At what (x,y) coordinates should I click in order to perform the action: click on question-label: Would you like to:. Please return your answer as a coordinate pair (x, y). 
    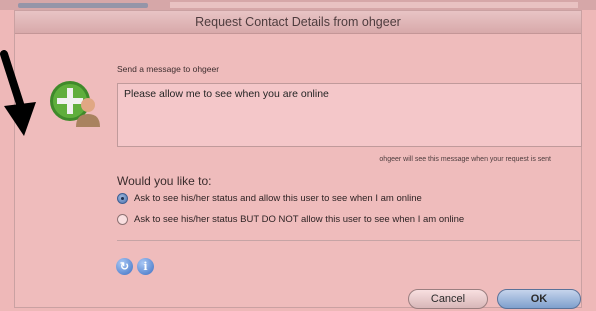
    Looking at the image, I should click on (164, 181).